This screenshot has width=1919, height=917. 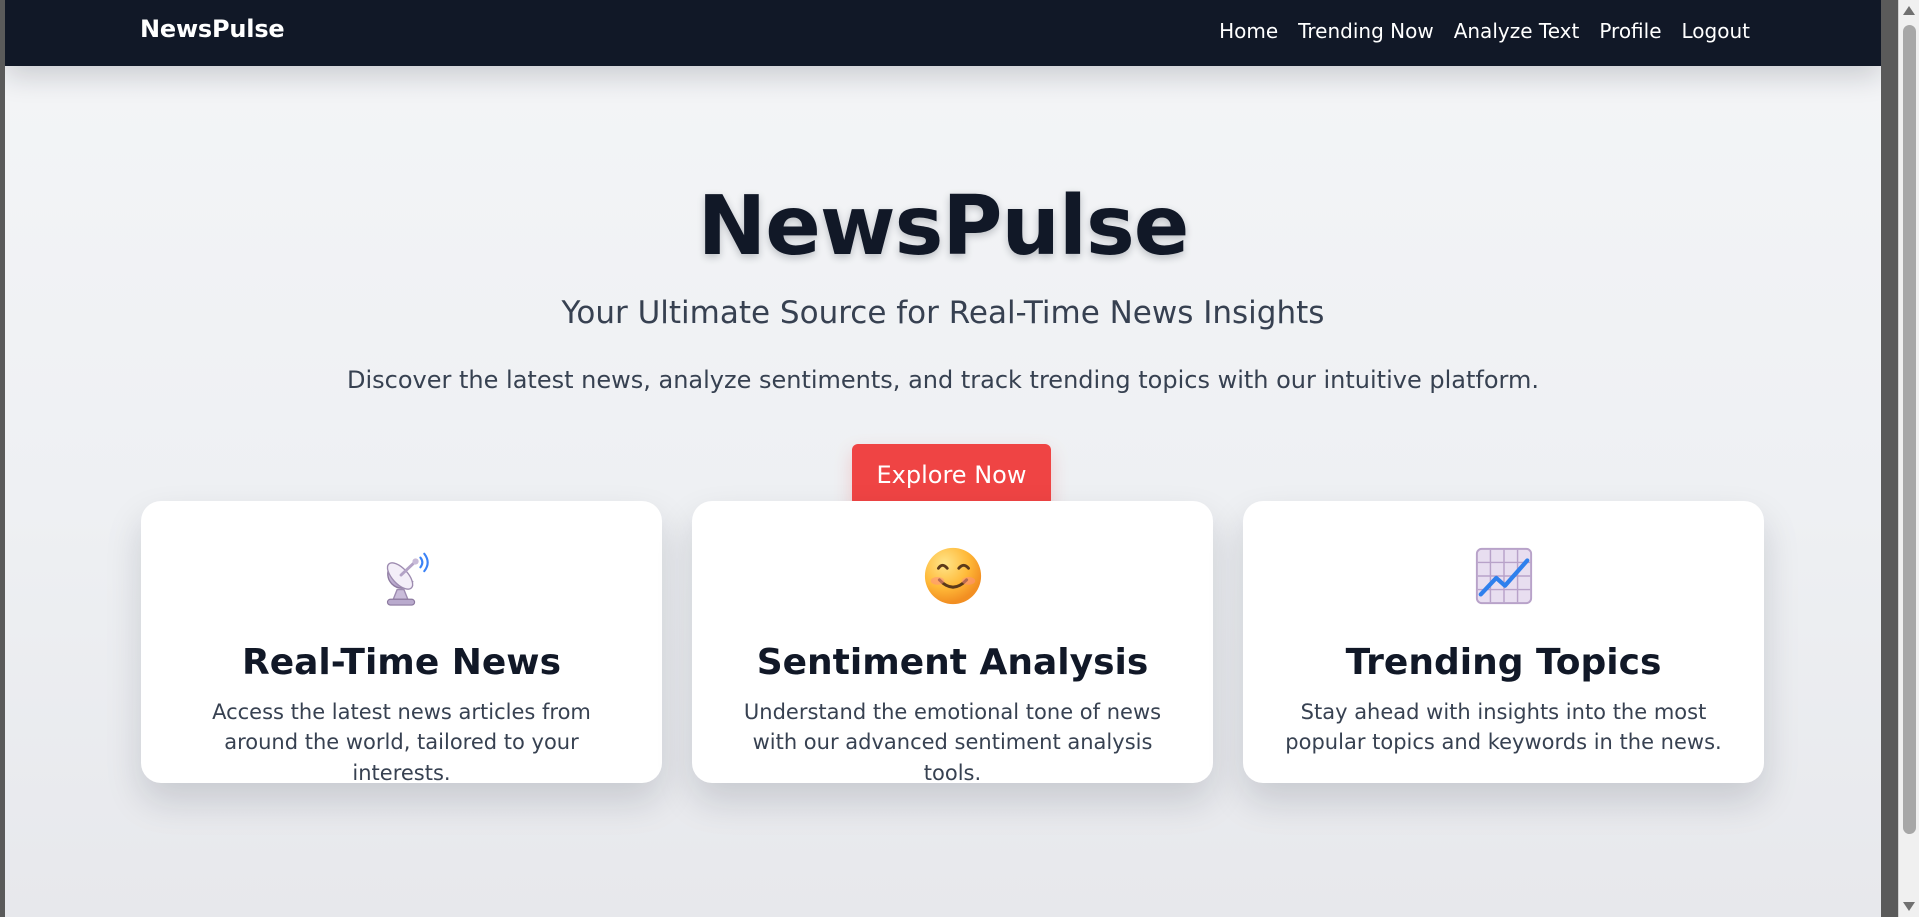 What do you see at coordinates (1909, 906) in the screenshot?
I see `scroll-down-arrow` at bounding box center [1909, 906].